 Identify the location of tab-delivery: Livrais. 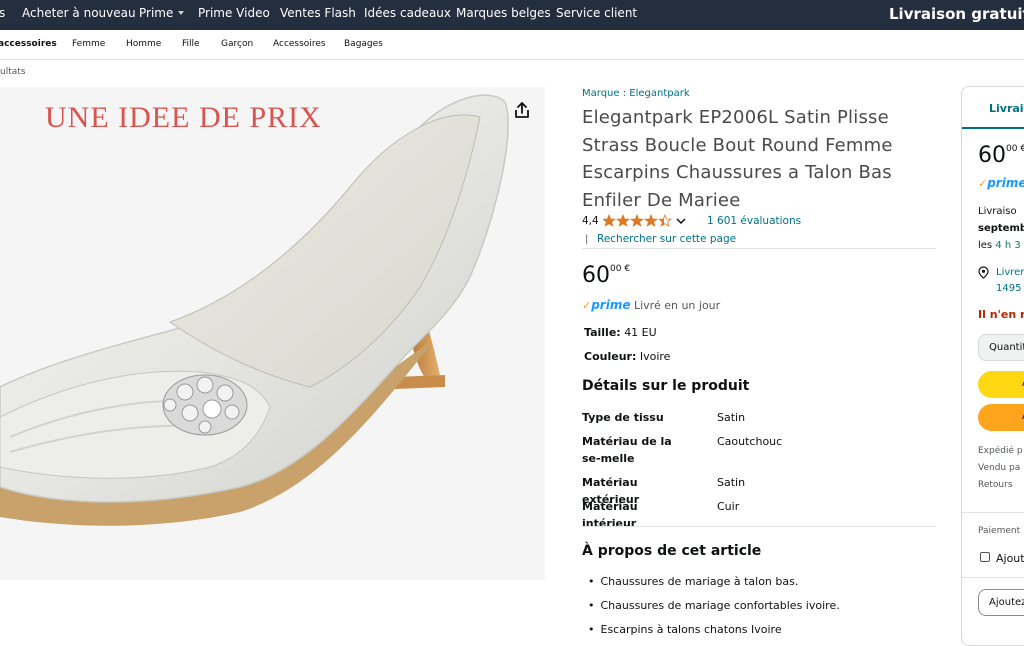
(993, 108).